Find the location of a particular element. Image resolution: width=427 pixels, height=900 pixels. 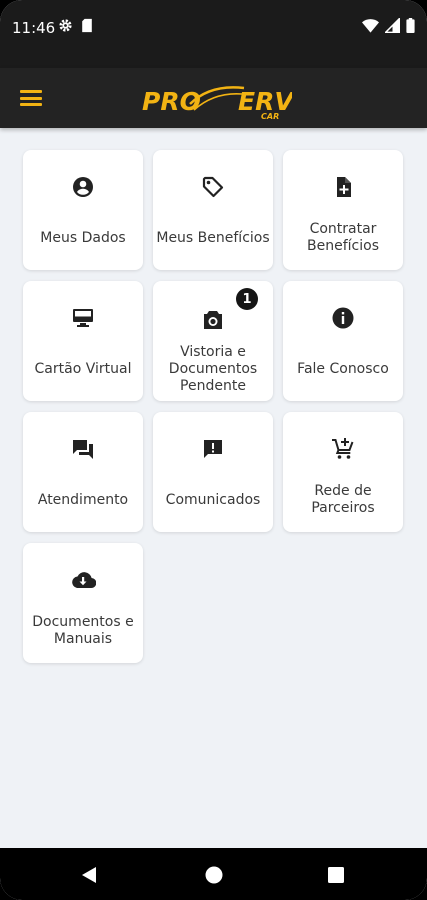

settings-icon is located at coordinates (65, 25).